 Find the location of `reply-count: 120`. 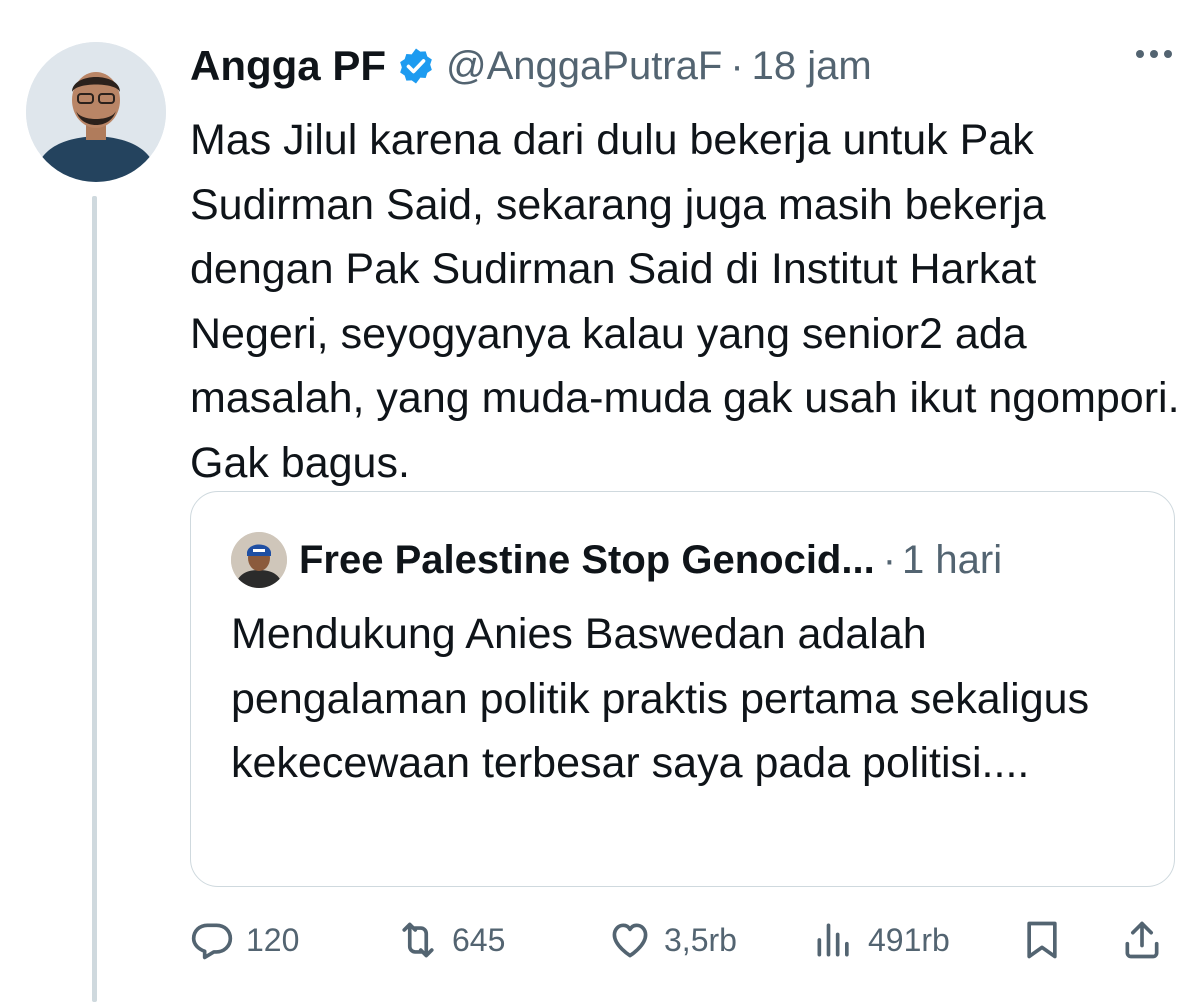

reply-count: 120 is located at coordinates (273, 939).